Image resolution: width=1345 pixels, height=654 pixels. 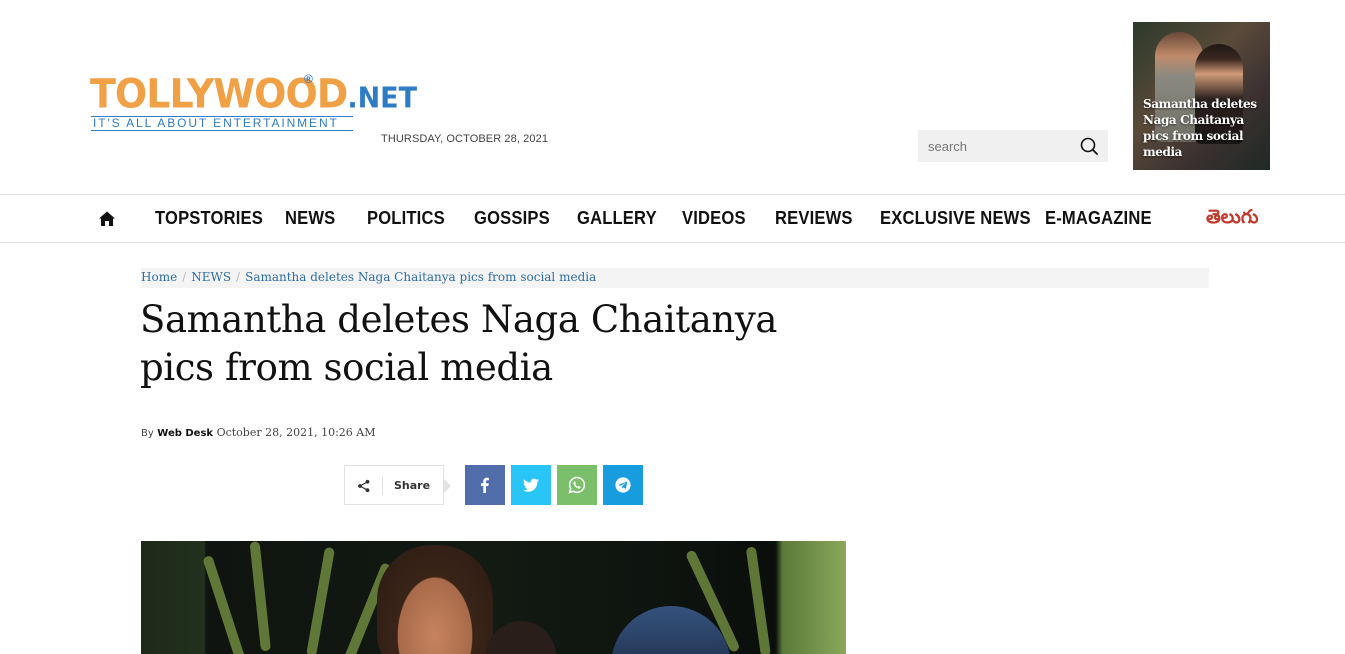 I want to click on nav-item-e-magazine: E-MAGAZINE, so click(x=1098, y=218).